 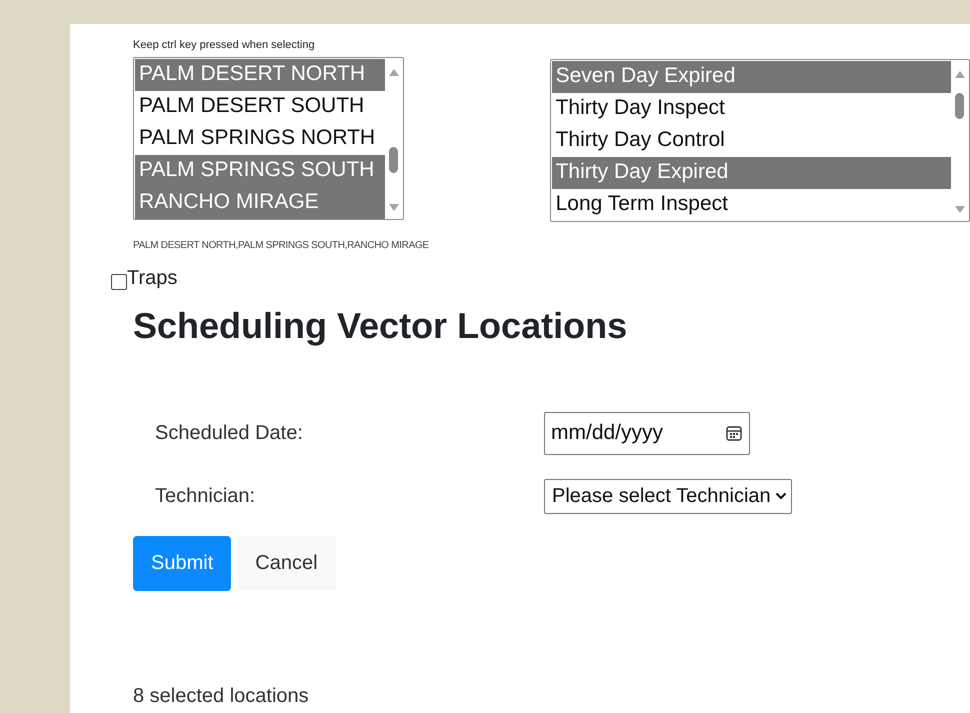 What do you see at coordinates (668, 496) in the screenshot?
I see `technician-select: Please select Technician` at bounding box center [668, 496].